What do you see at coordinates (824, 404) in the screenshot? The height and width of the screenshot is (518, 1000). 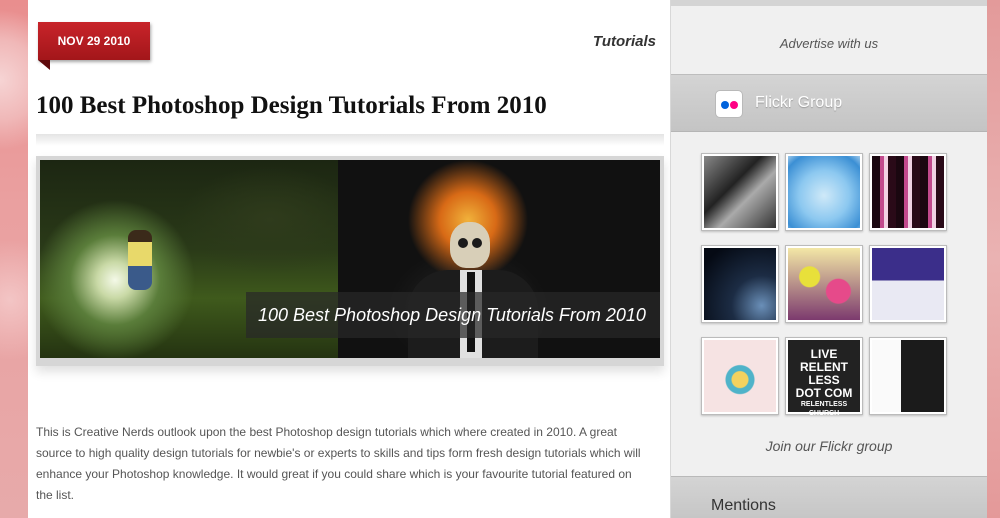 I see `thumbnail-text-line: RELENTLESS` at bounding box center [824, 404].